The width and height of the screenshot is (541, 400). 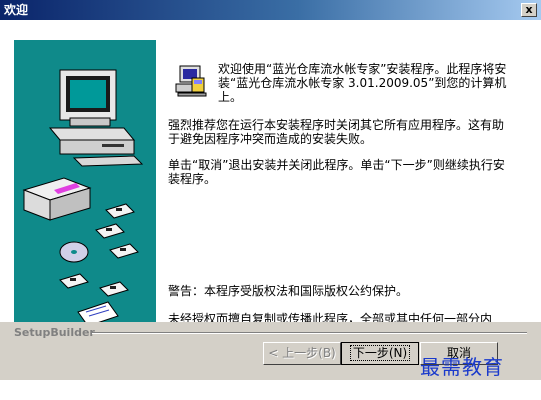 What do you see at coordinates (462, 367) in the screenshot?
I see `watermark-text: 最需教育` at bounding box center [462, 367].